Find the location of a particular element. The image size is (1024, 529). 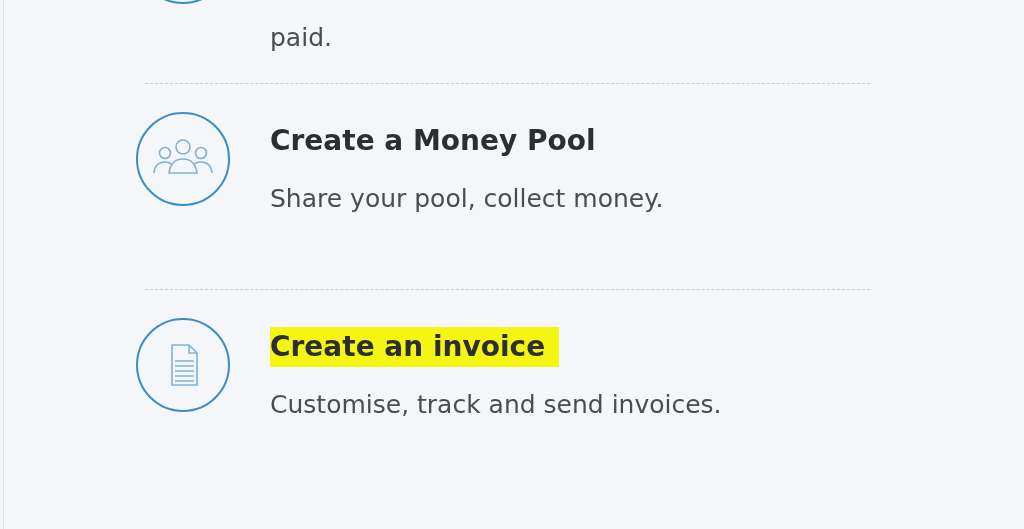

people-icon is located at coordinates (183, 159).